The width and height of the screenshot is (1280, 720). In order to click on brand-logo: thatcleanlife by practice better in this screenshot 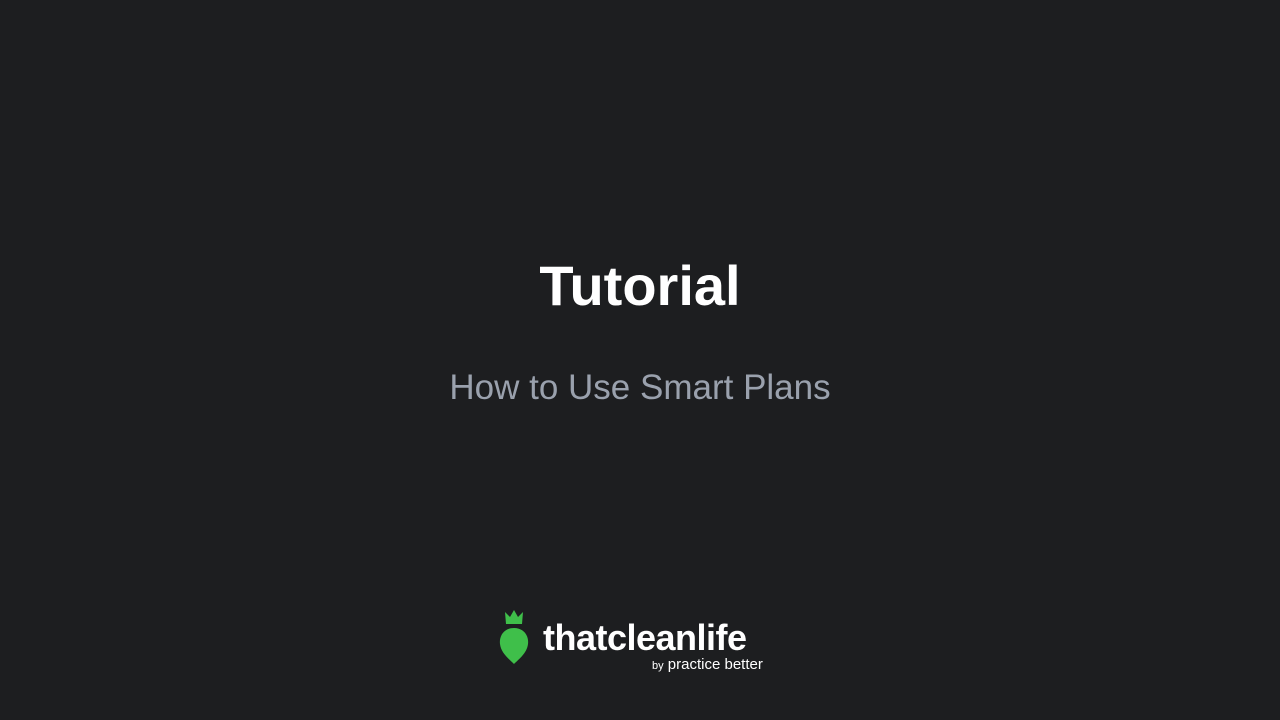, I will do `click(642, 642)`.